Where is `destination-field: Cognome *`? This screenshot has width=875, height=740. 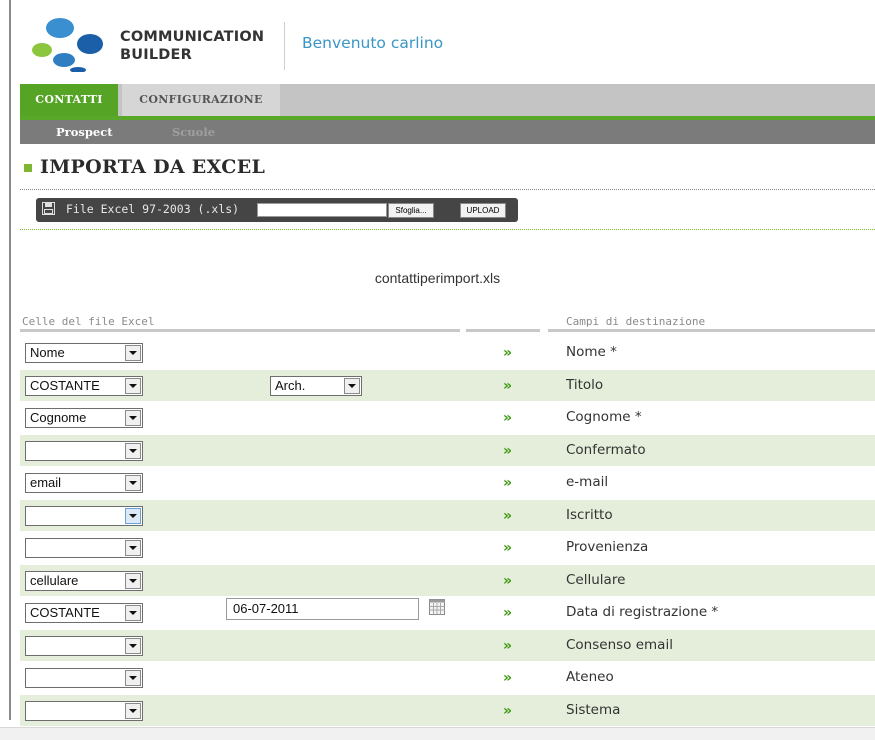 destination-field: Cognome * is located at coordinates (604, 417).